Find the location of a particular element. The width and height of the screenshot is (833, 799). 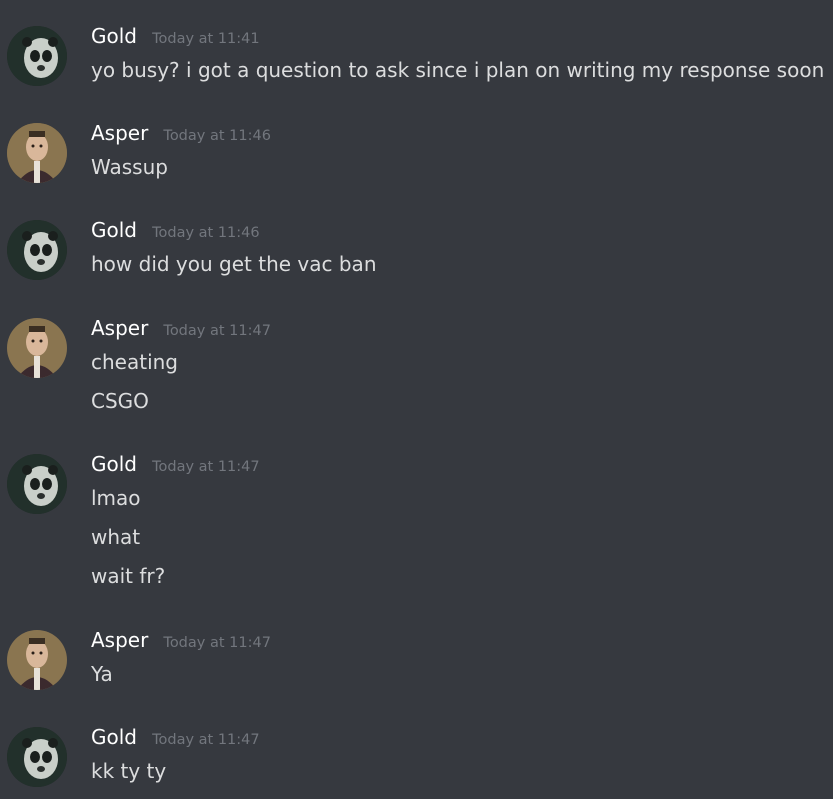

message-text: kk ty ty is located at coordinates (129, 771).